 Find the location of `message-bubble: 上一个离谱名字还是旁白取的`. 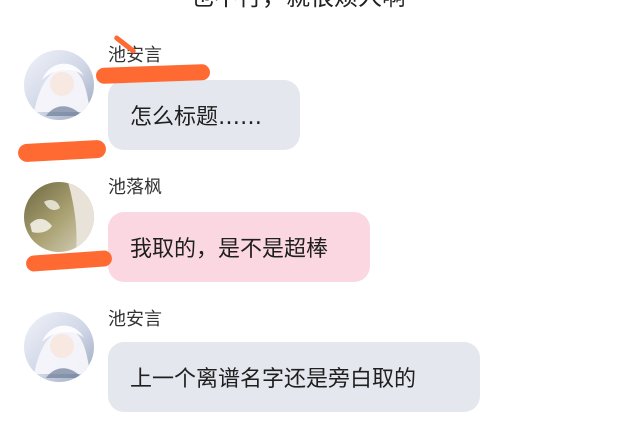

message-bubble: 上一个离谱名字还是旁白取的 is located at coordinates (294, 377).